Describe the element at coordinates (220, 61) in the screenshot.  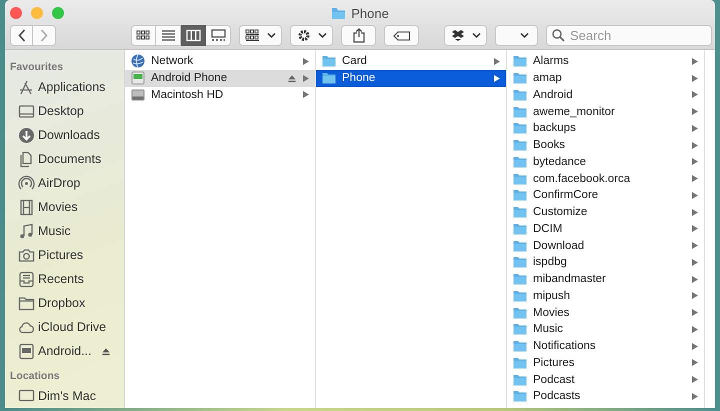
I see `file-row: Network` at that location.